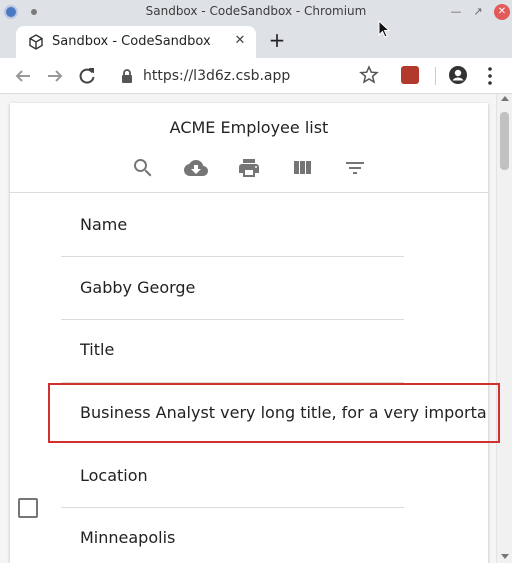  What do you see at coordinates (127, 76) in the screenshot?
I see `lock-icon` at bounding box center [127, 76].